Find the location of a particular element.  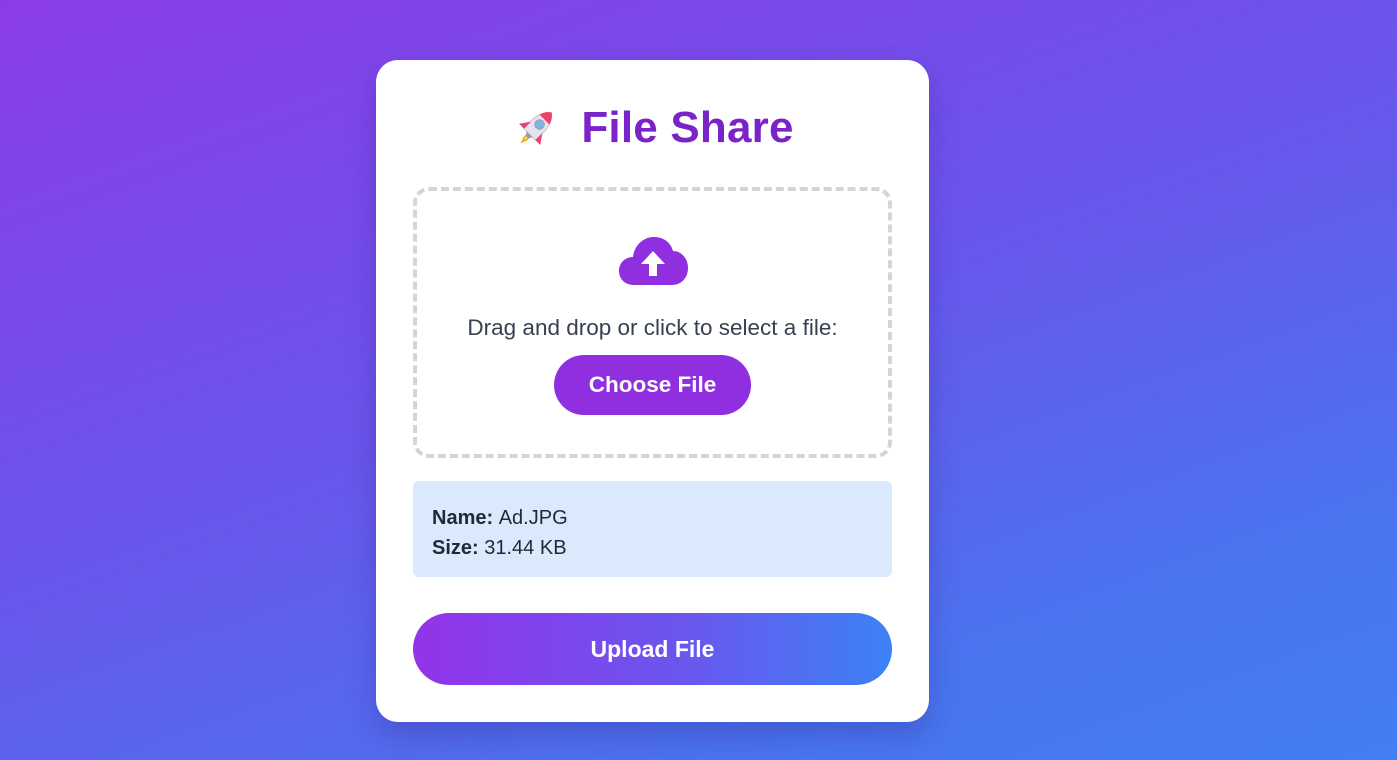

rocket-icon is located at coordinates (536, 128).